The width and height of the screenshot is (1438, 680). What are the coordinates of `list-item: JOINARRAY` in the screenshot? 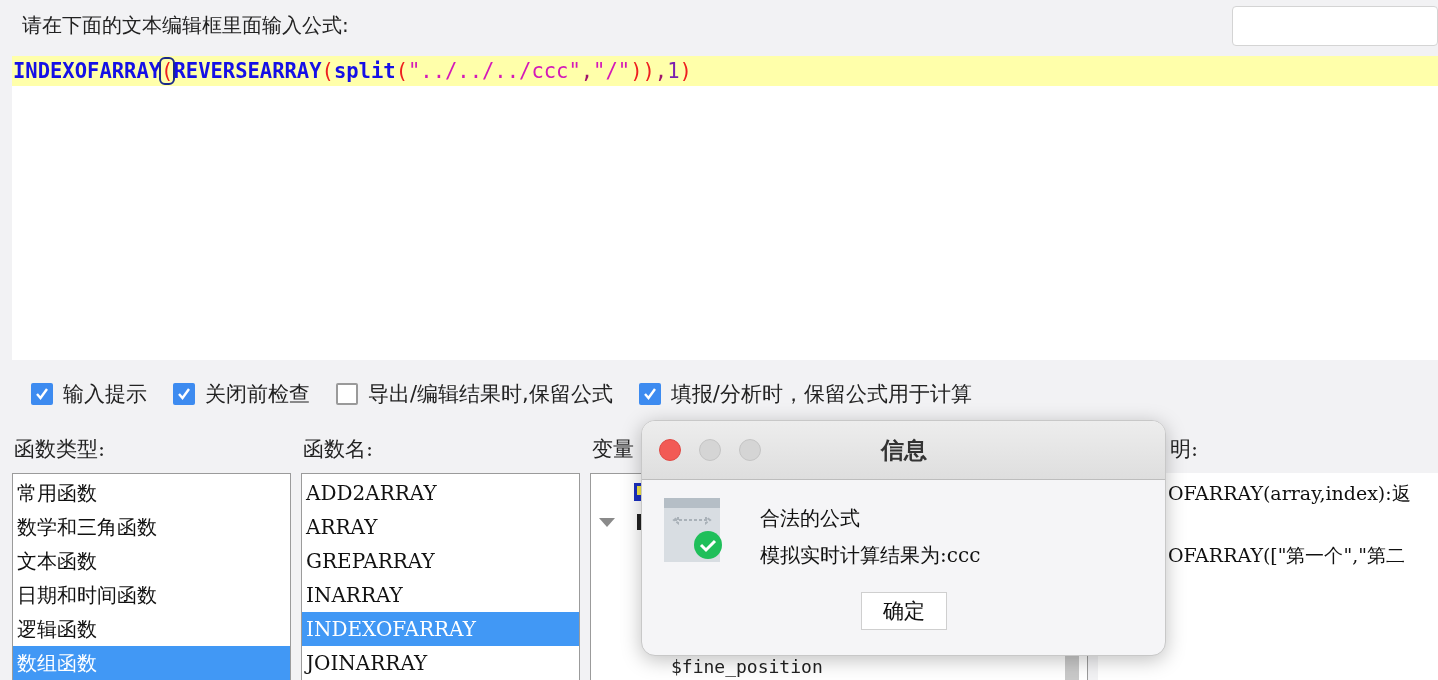 It's located at (440, 663).